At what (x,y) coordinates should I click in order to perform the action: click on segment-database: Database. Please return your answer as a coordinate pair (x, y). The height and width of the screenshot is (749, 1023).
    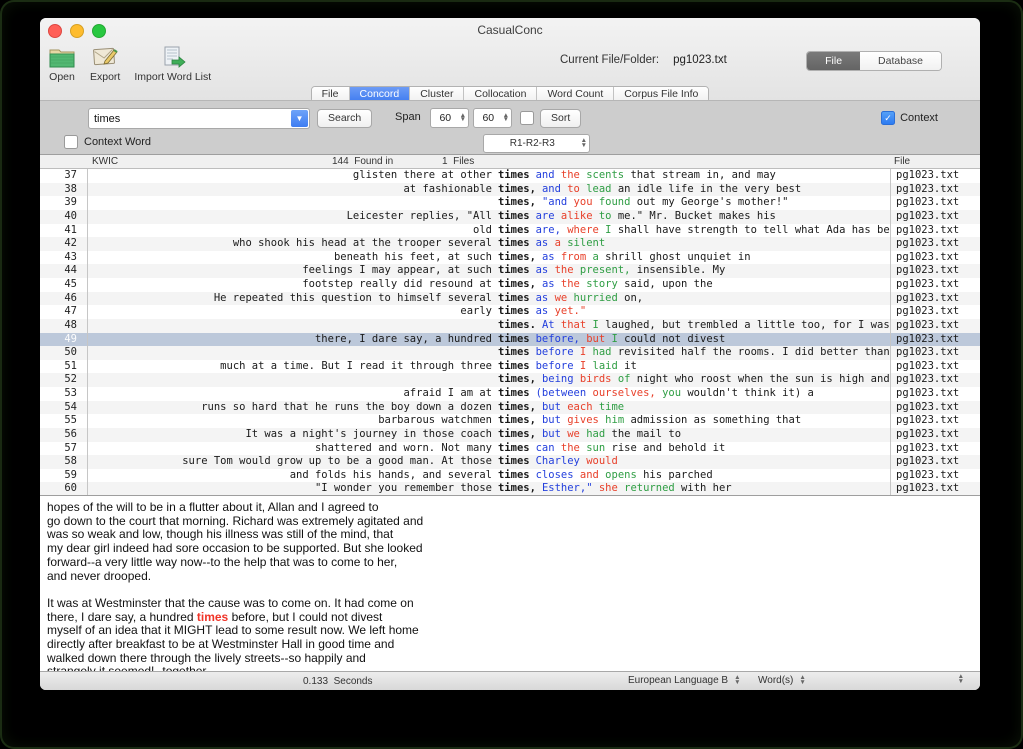
    Looking at the image, I should click on (900, 61).